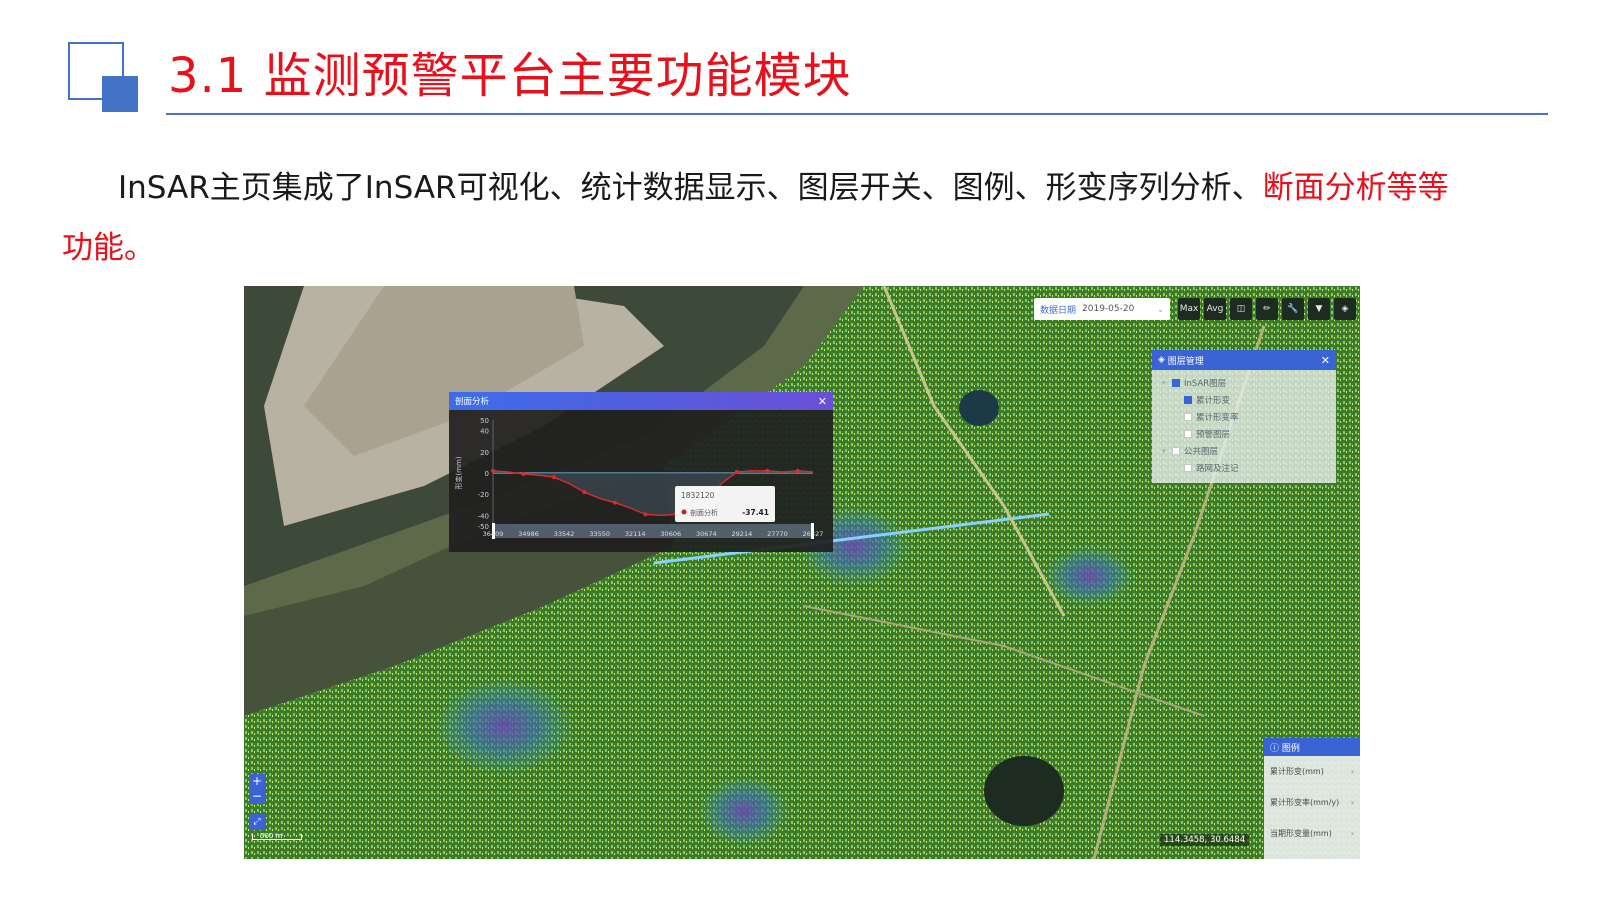  What do you see at coordinates (641, 401) in the screenshot?
I see `profile-panel-header: 剖面分析 ✕` at bounding box center [641, 401].